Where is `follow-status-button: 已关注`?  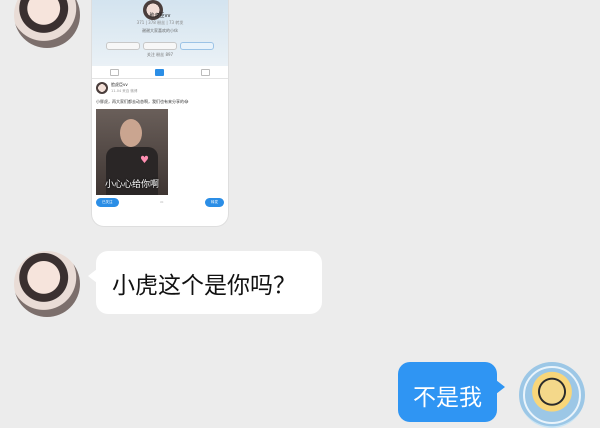
follow-status-button: 已关注 is located at coordinates (107, 202).